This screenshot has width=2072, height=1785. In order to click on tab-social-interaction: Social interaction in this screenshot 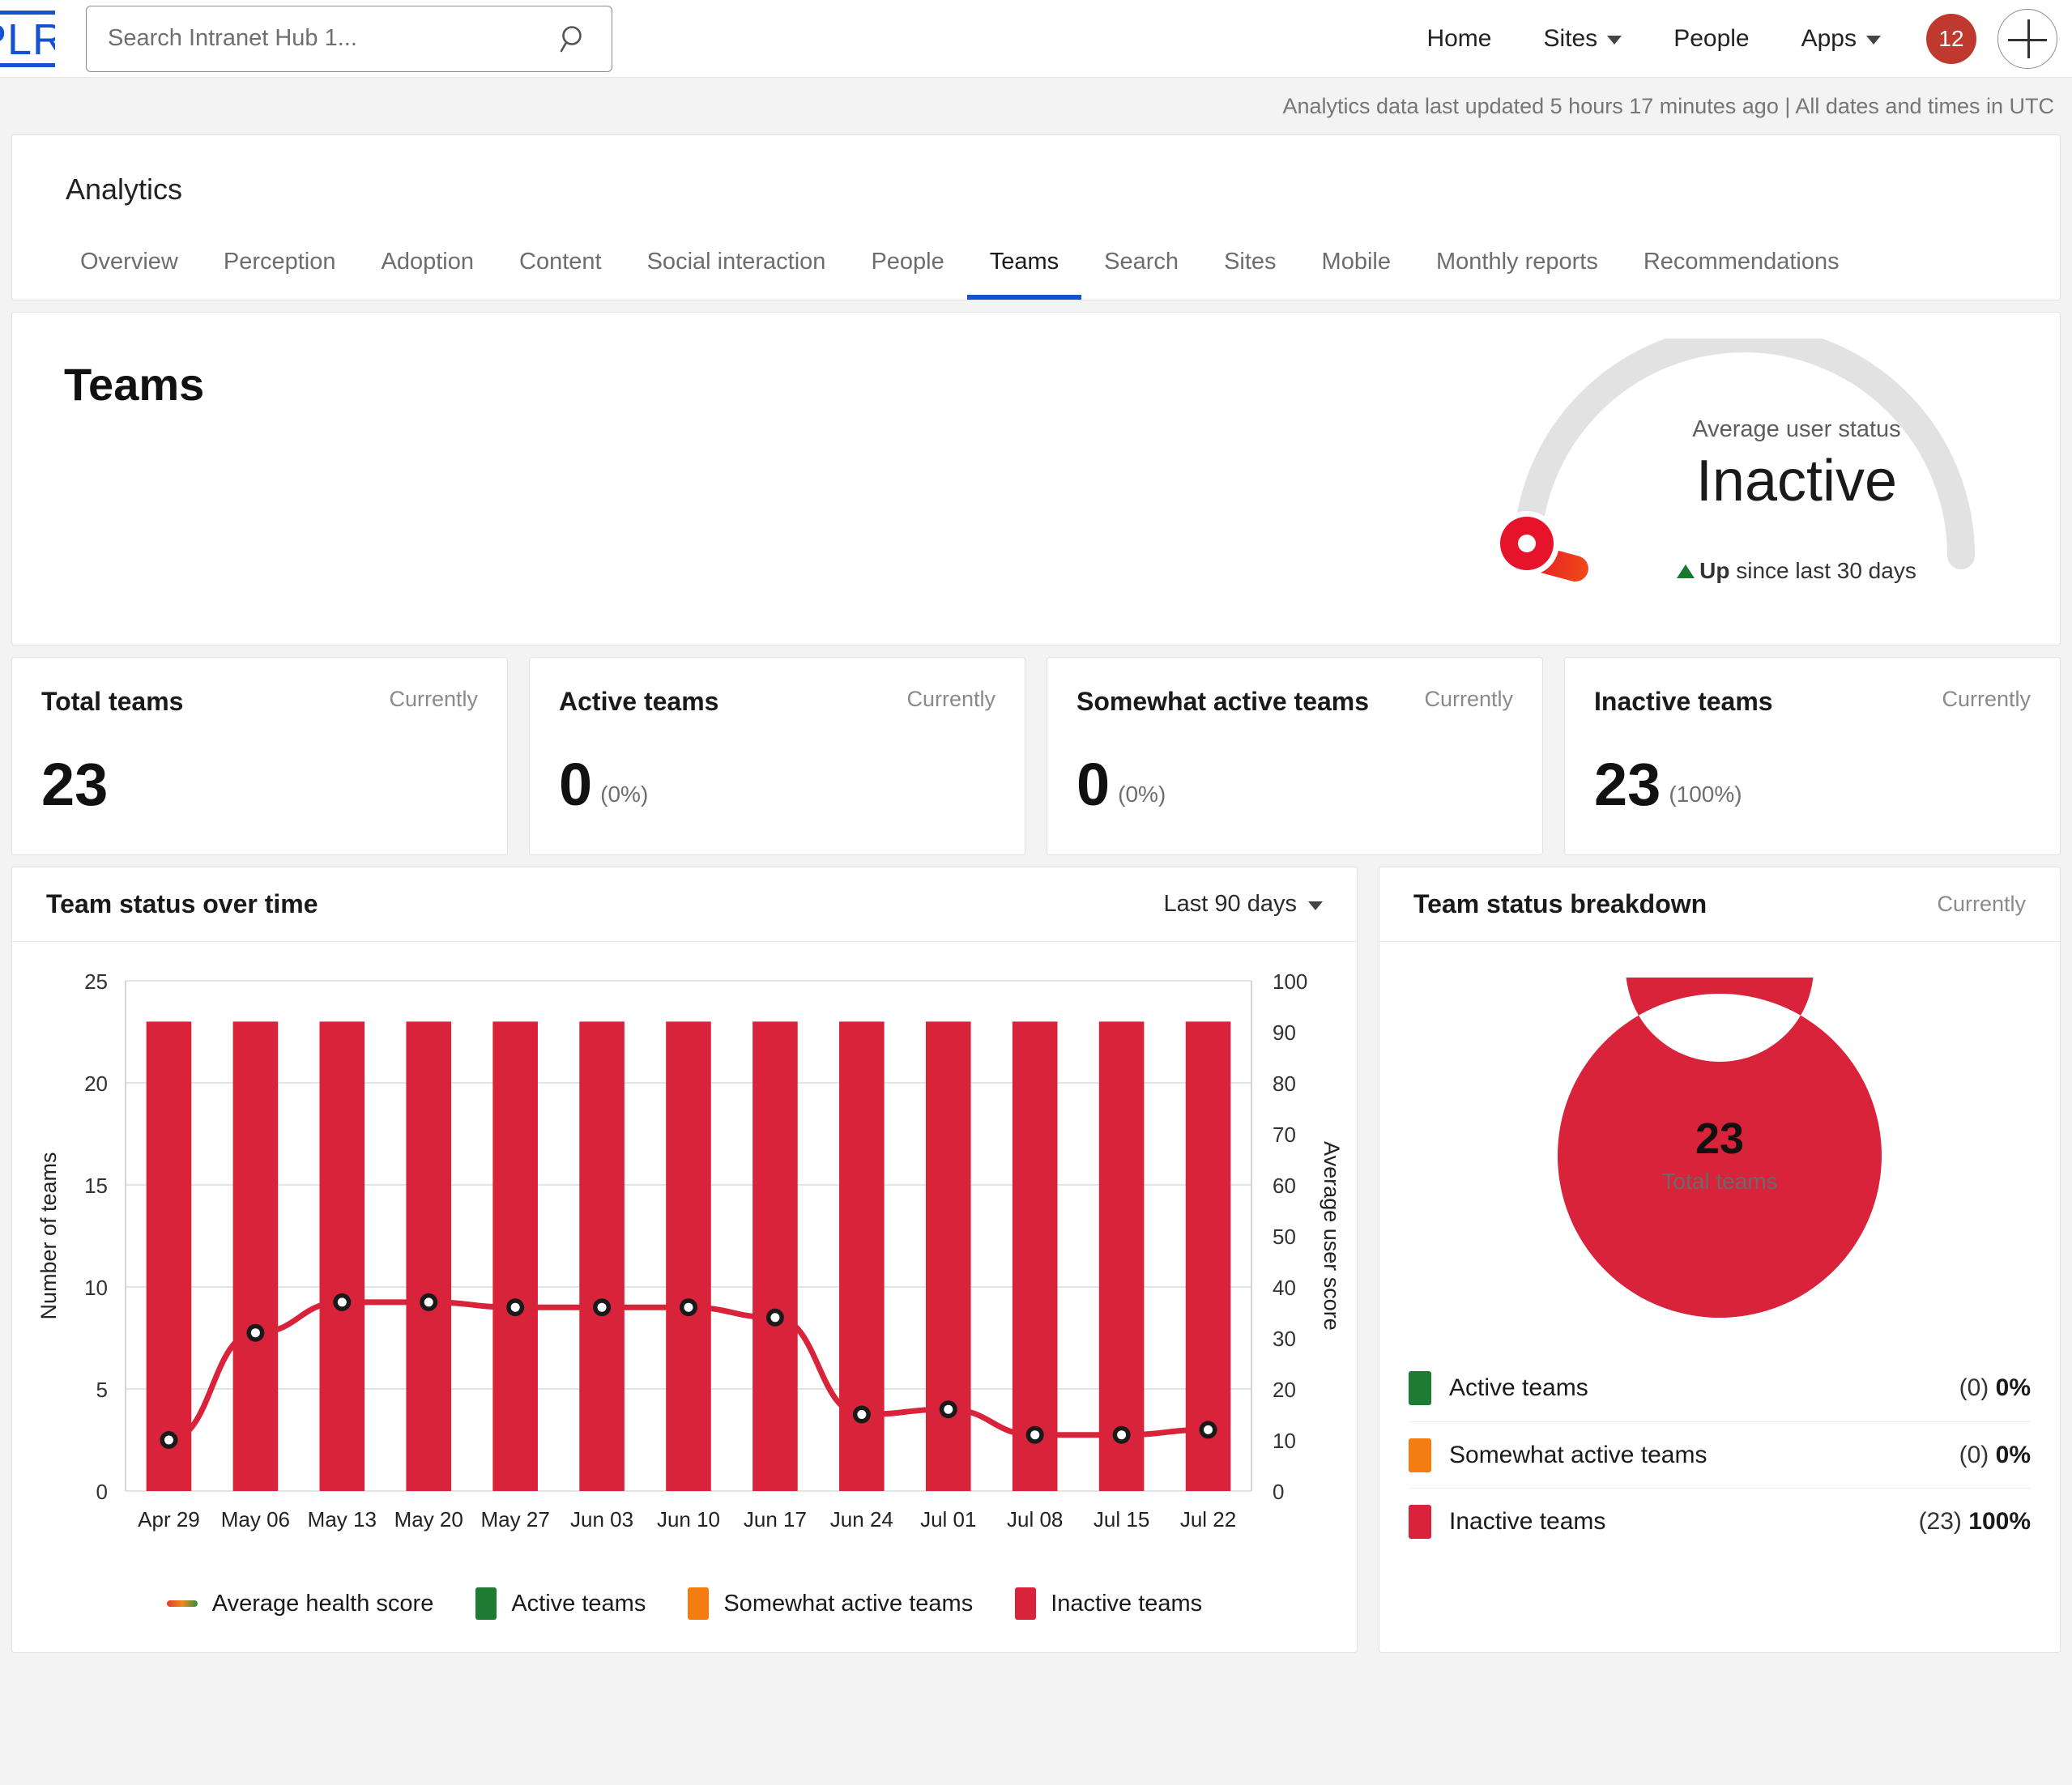, I will do `click(737, 270)`.